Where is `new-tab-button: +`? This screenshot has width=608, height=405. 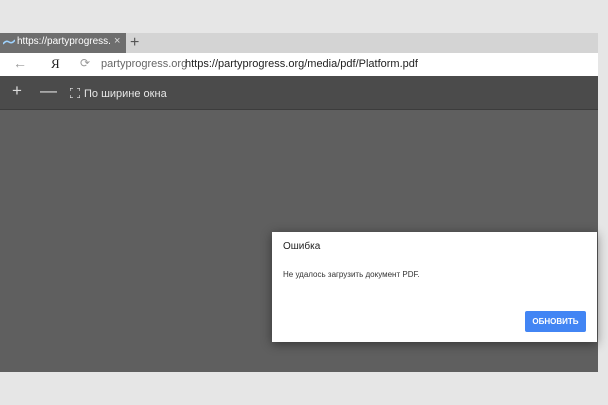
new-tab-button: + is located at coordinates (134, 43).